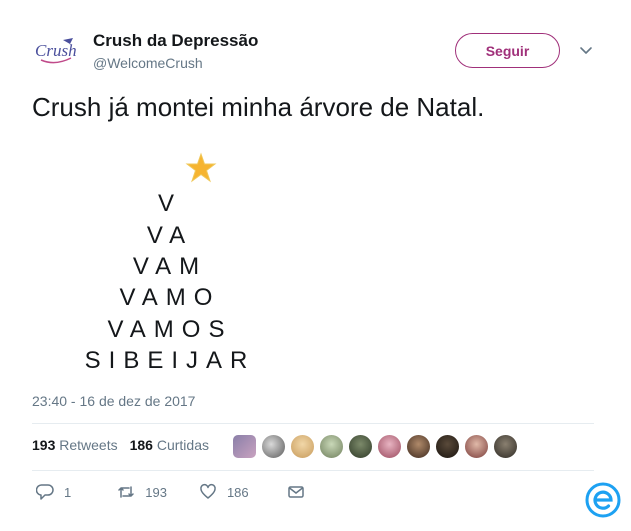  I want to click on svg-text: Crush, so click(56, 50).